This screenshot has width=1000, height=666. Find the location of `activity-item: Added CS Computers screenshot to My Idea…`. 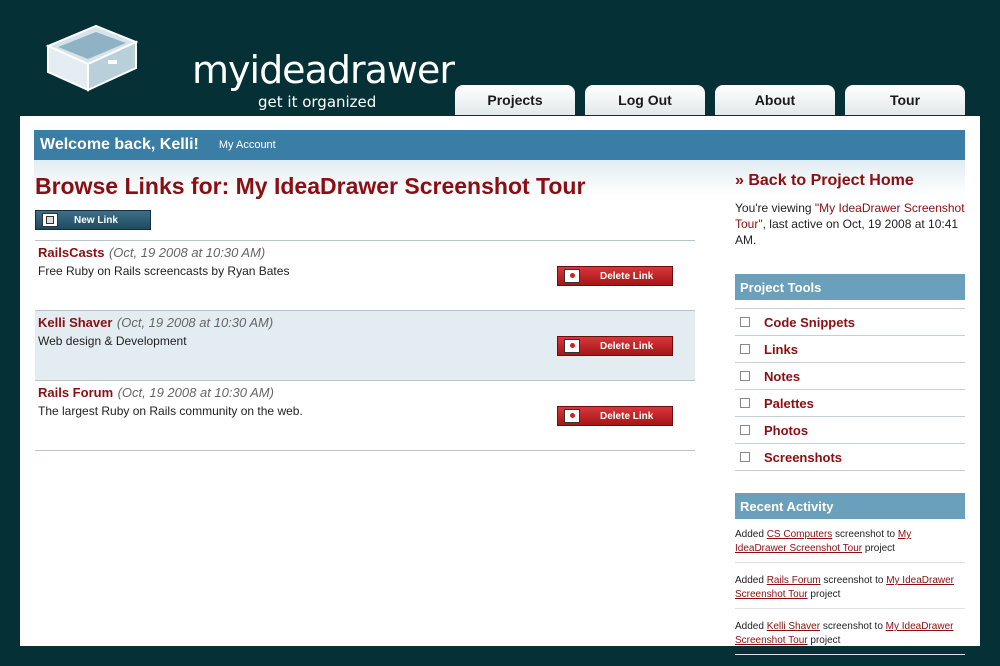

activity-item: Added CS Computers screenshot to My Idea… is located at coordinates (850, 545).